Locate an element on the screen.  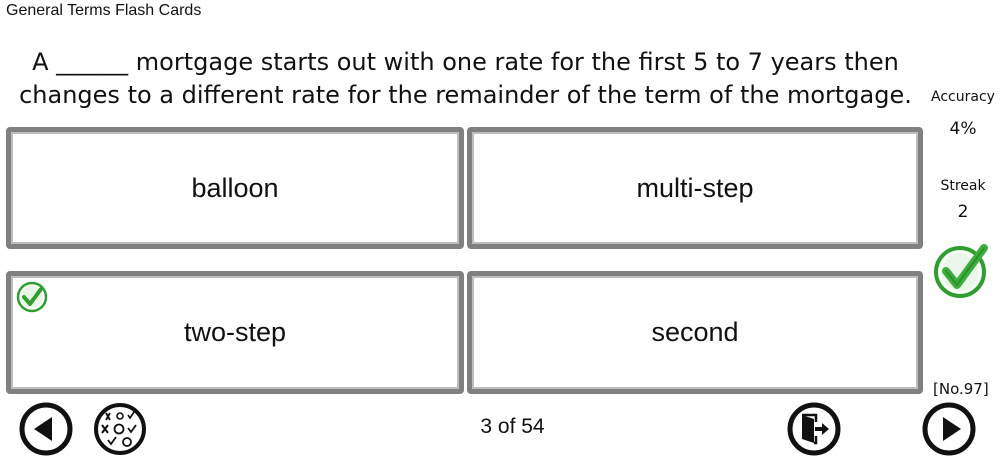
answer-label: two-step is located at coordinates (235, 332).